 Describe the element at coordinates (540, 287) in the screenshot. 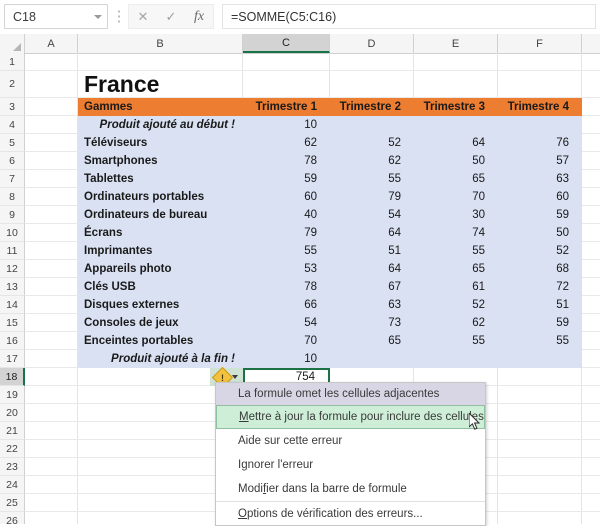

I see `table-cell: 72` at that location.